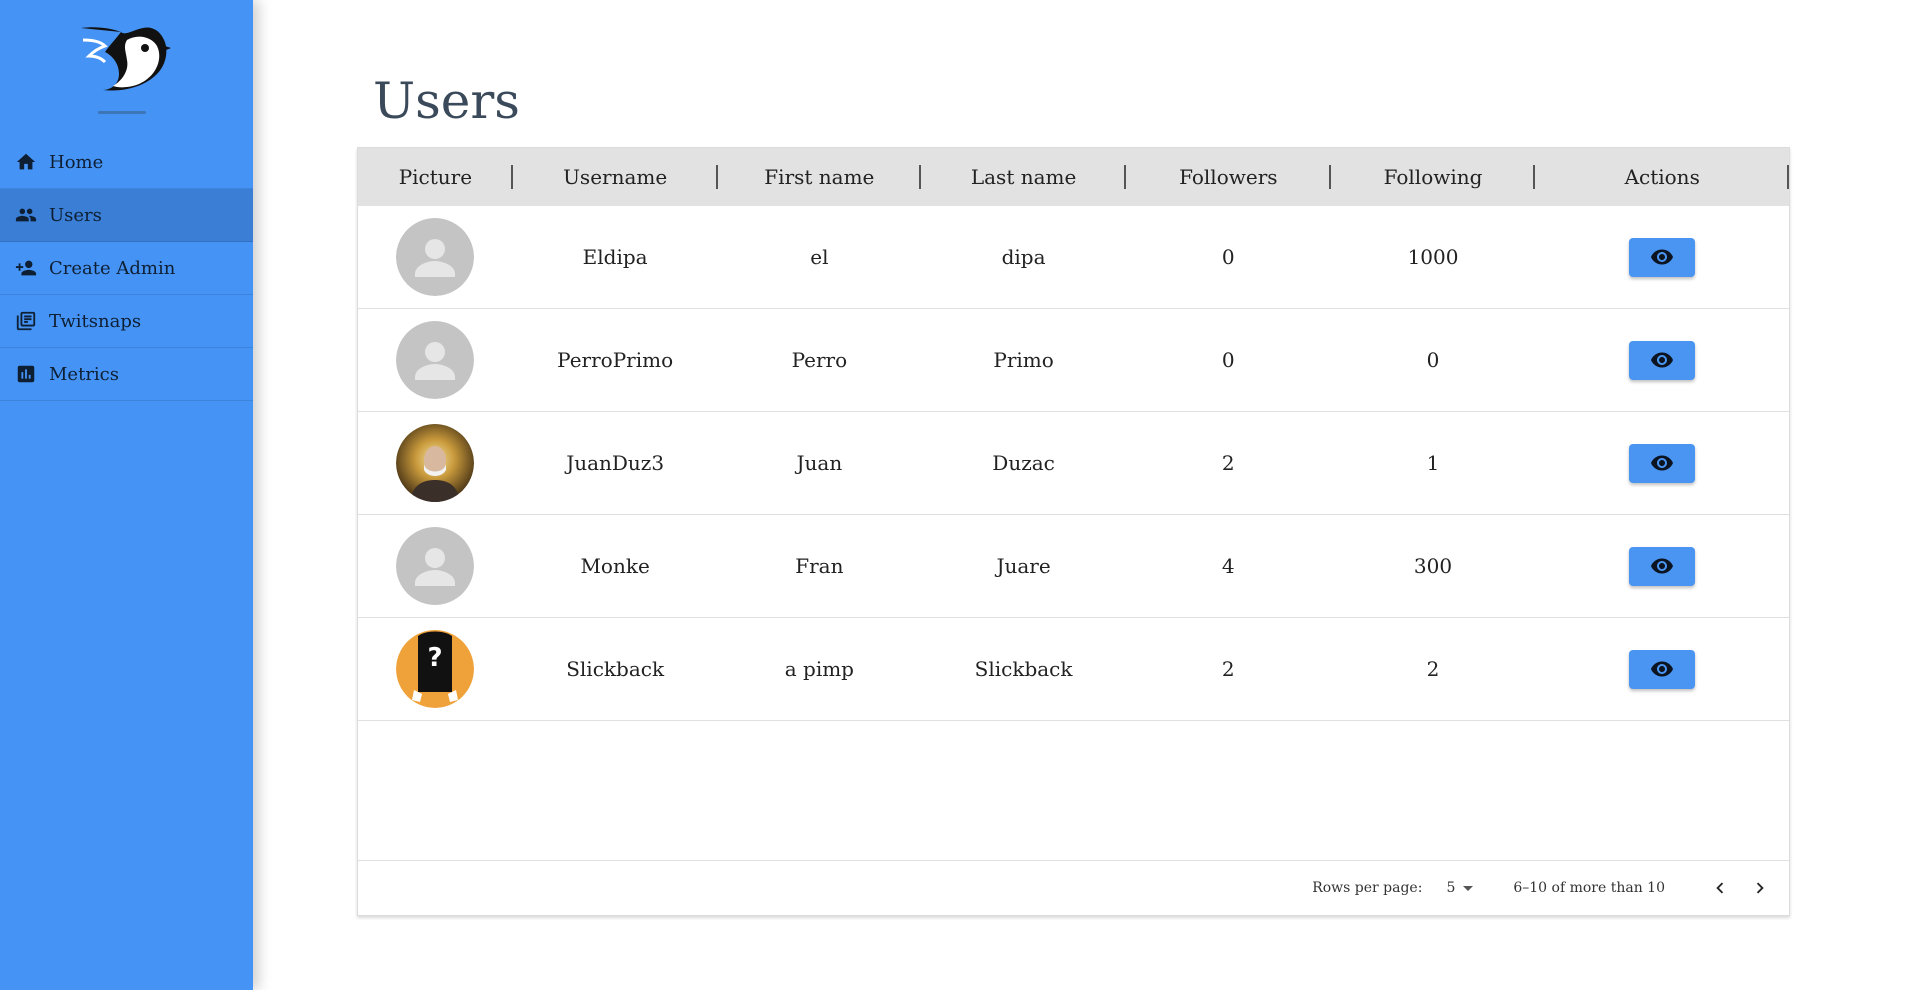  I want to click on pagination-range: 6–10 of more than 10, so click(1589, 888).